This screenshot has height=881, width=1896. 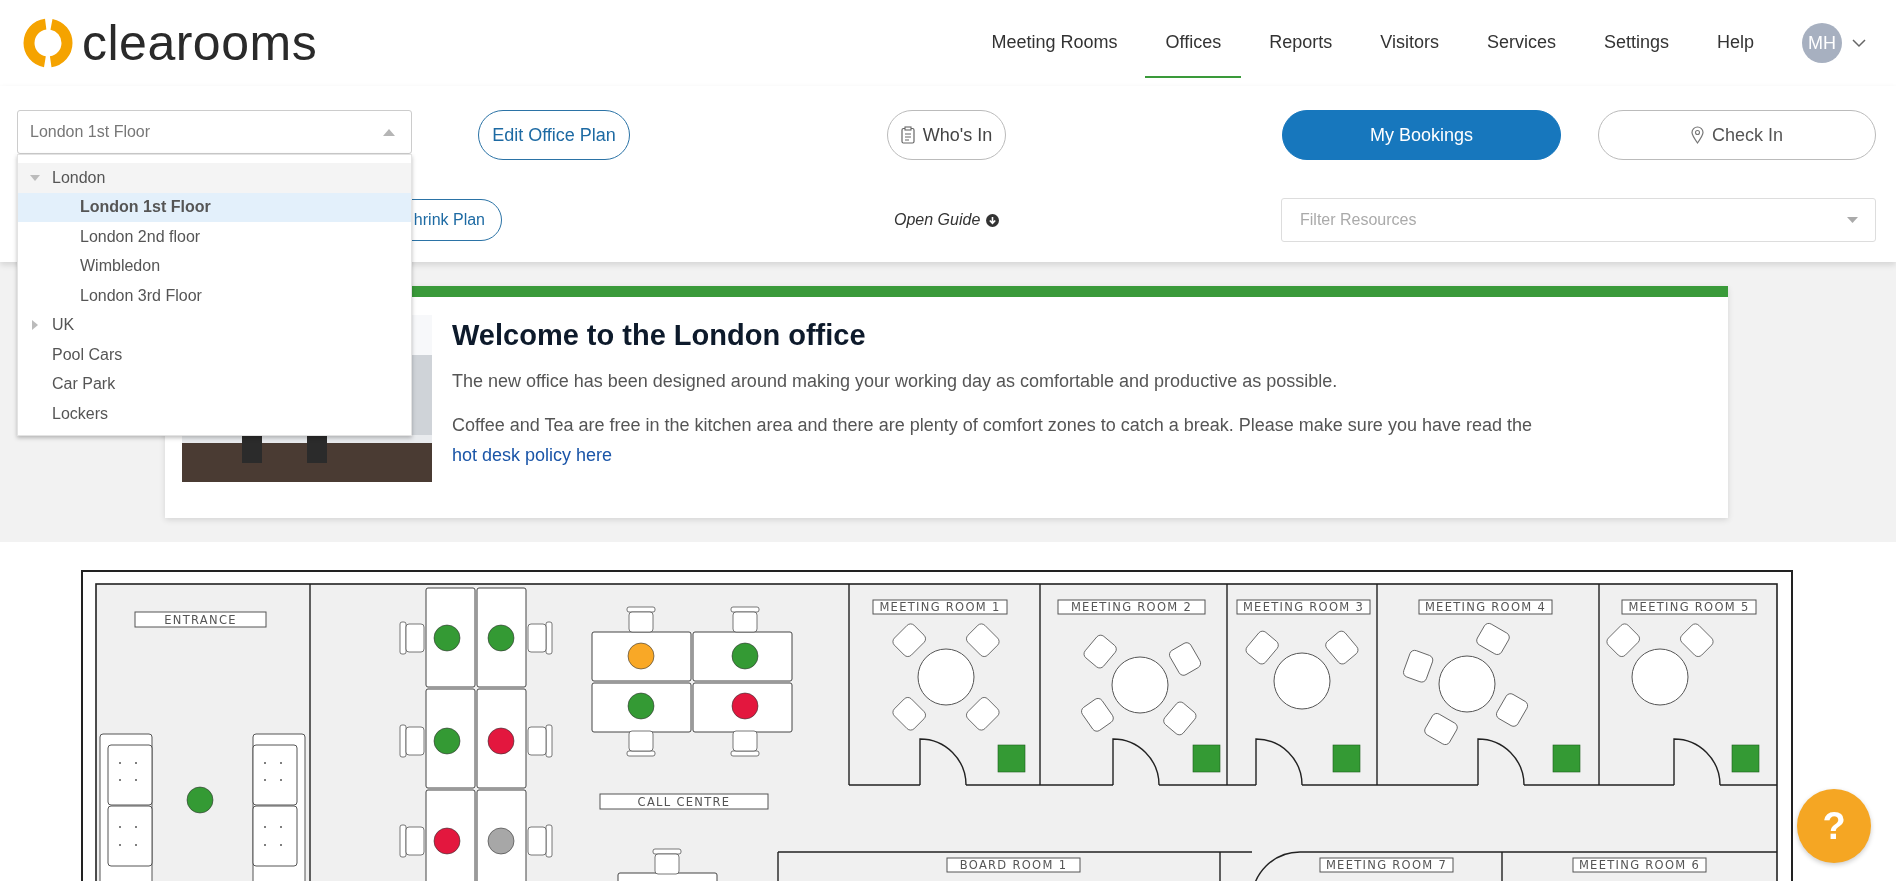 What do you see at coordinates (1735, 43) in the screenshot?
I see `nav-tab: Help` at bounding box center [1735, 43].